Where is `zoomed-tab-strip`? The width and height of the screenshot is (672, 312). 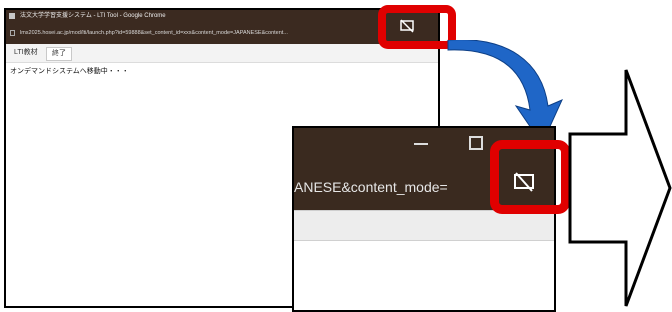 zoomed-tab-strip is located at coordinates (424, 225).